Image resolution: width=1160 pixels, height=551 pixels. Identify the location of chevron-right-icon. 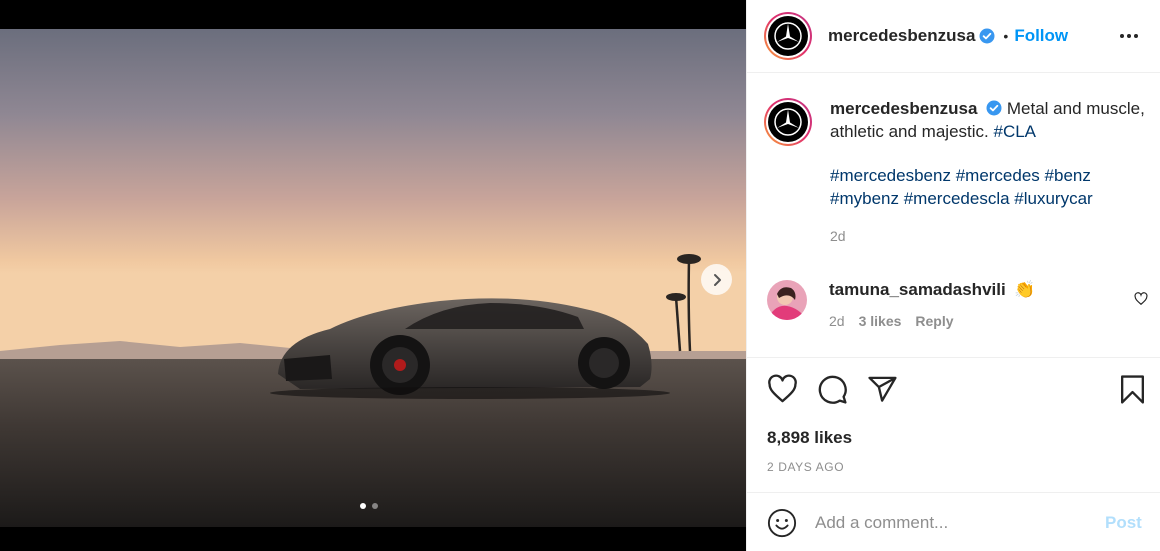
(717, 279).